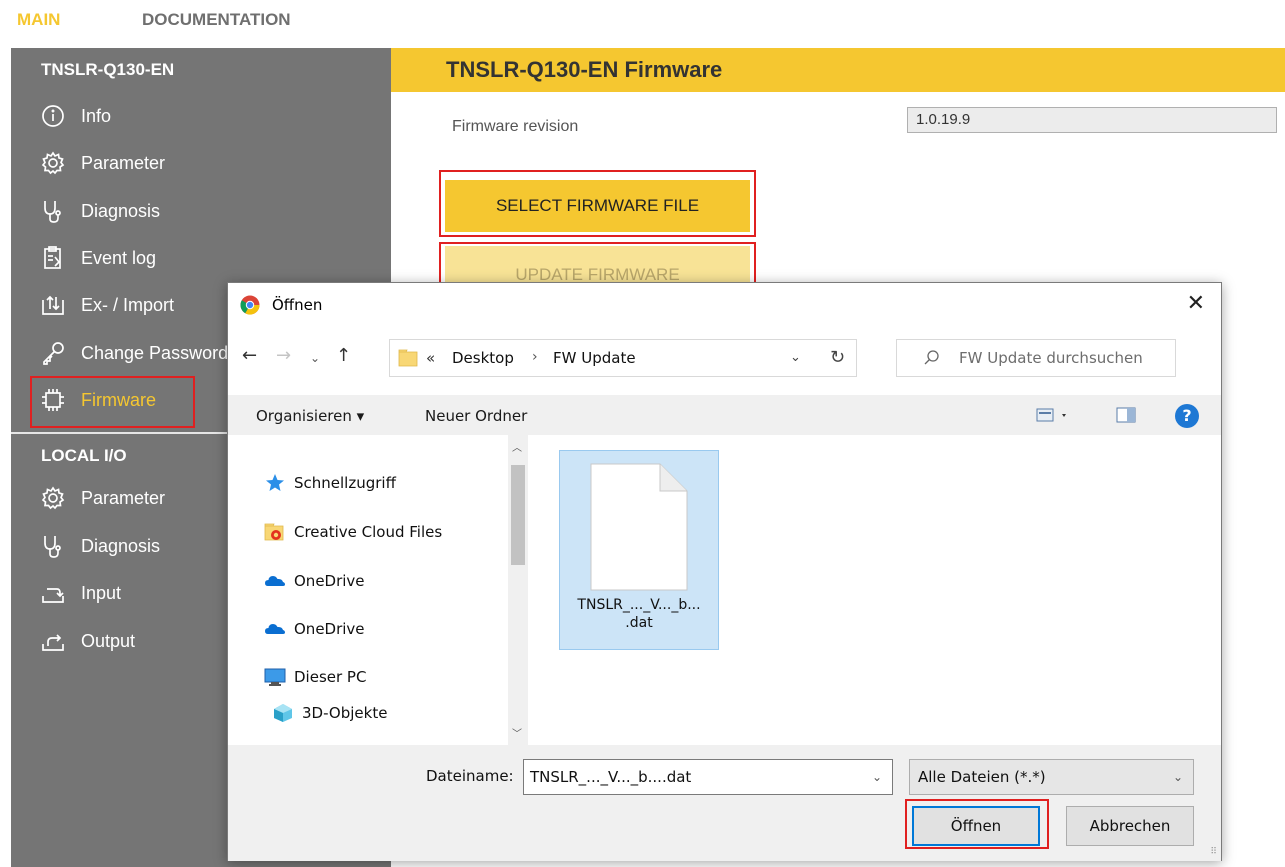 This screenshot has width=1285, height=867. What do you see at coordinates (345, 483) in the screenshot?
I see `tree-item-label: Schnellzugriff` at bounding box center [345, 483].